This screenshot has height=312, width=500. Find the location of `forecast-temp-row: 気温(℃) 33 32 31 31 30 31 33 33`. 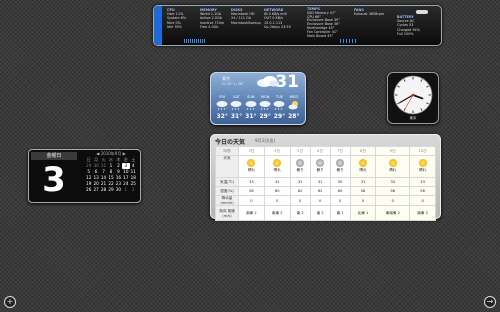

forecast-temp-row: 気温(℃) 33 32 31 31 30 31 33 33 is located at coordinates (325, 182).